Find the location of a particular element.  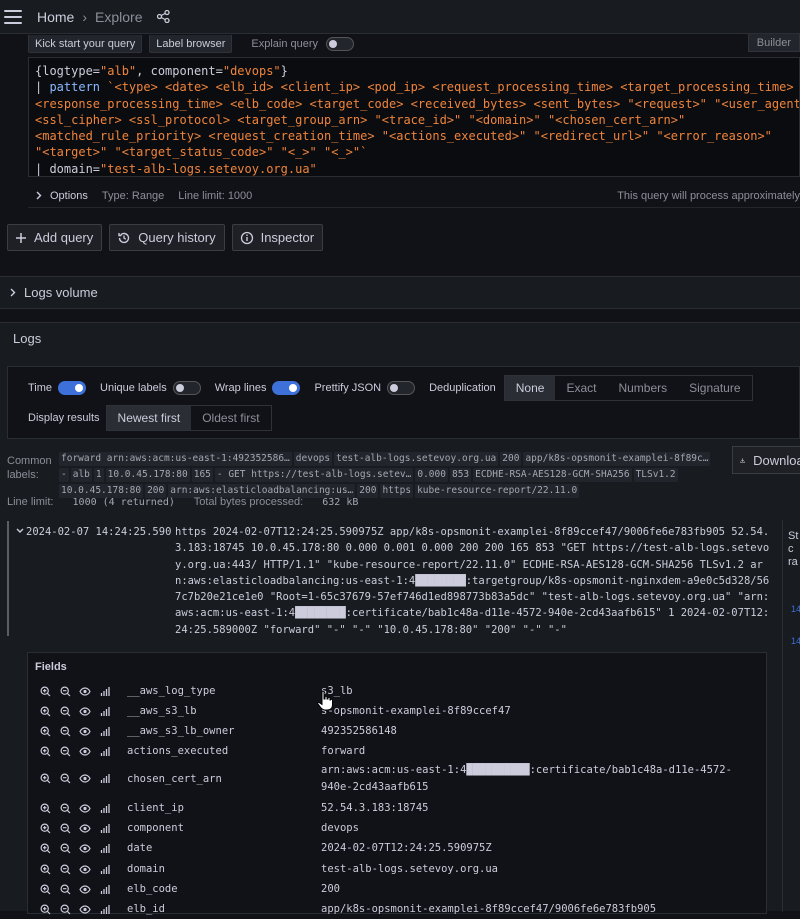

dedup-none: None is located at coordinates (530, 388).